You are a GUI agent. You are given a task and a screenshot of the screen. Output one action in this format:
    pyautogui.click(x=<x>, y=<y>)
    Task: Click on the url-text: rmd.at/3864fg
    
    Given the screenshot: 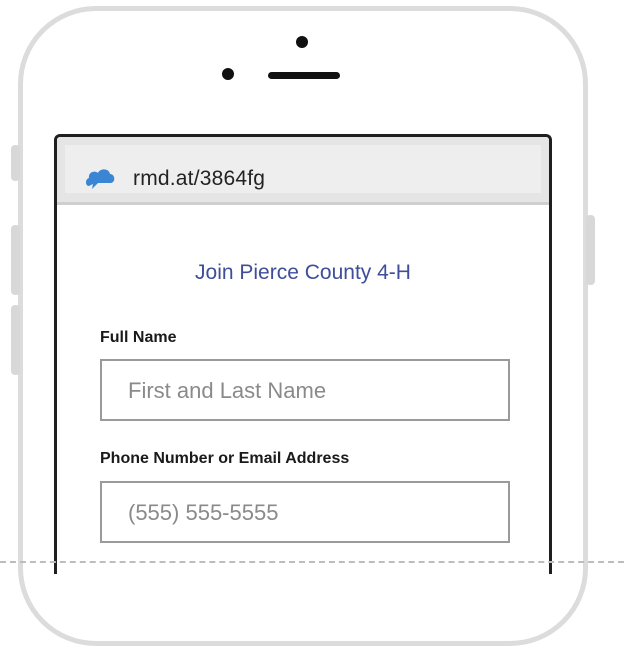 What is the action you would take?
    pyautogui.click(x=199, y=179)
    